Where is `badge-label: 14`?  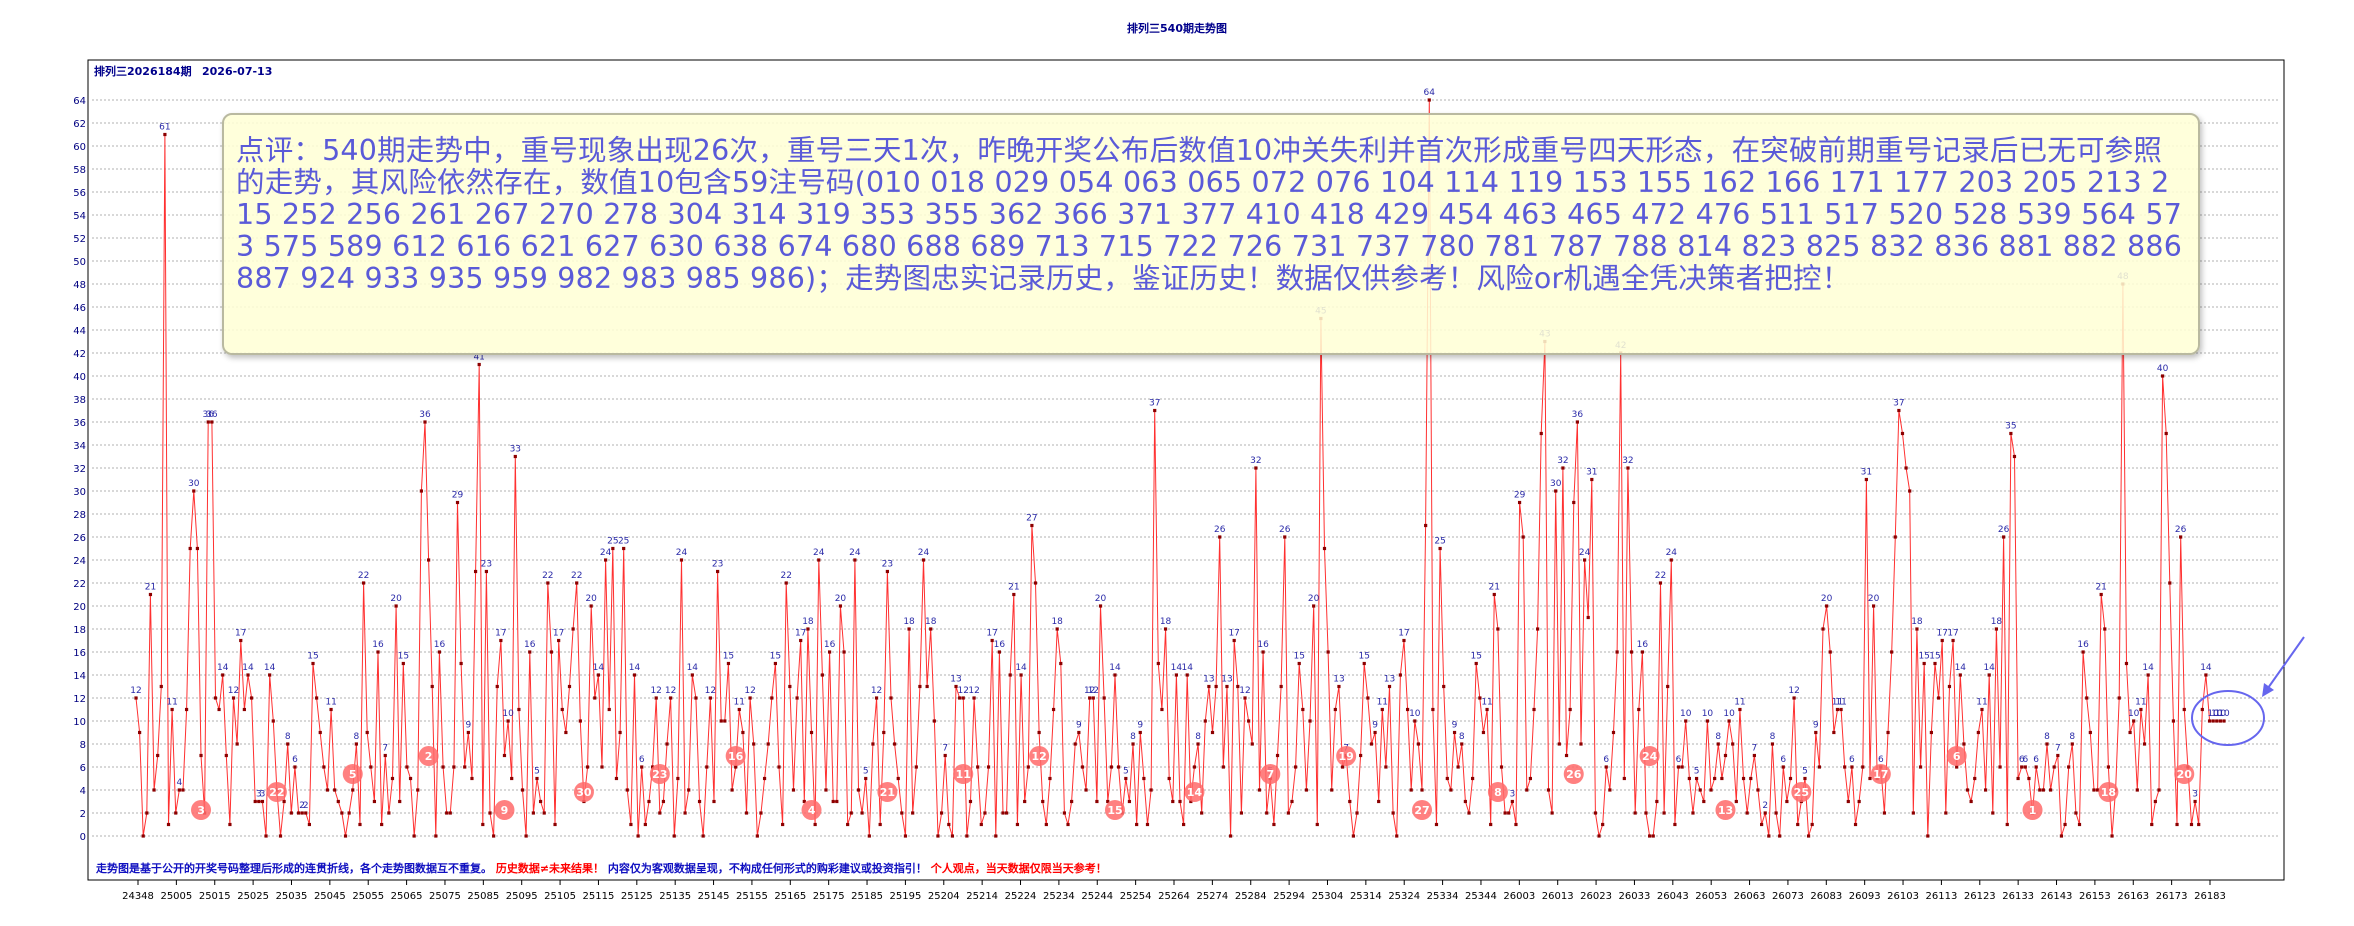
badge-label: 14 is located at coordinates (1195, 792).